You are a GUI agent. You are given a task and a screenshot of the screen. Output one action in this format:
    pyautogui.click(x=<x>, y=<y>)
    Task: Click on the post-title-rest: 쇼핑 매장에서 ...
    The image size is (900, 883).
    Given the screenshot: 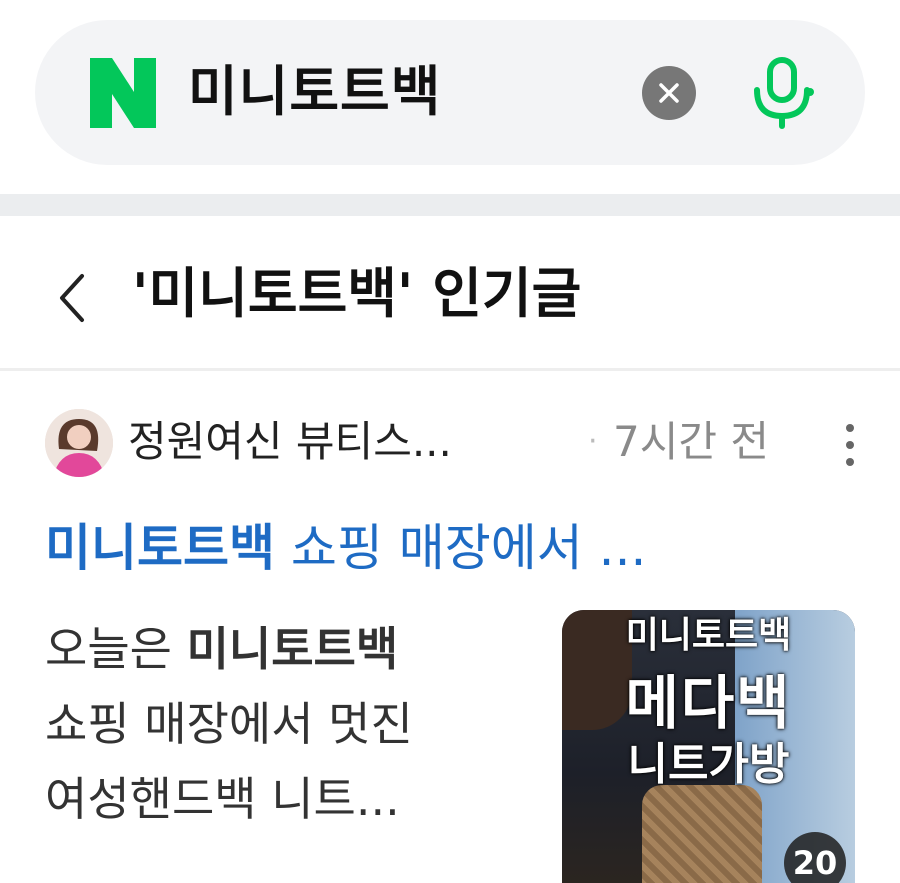 What is the action you would take?
    pyautogui.click(x=461, y=548)
    